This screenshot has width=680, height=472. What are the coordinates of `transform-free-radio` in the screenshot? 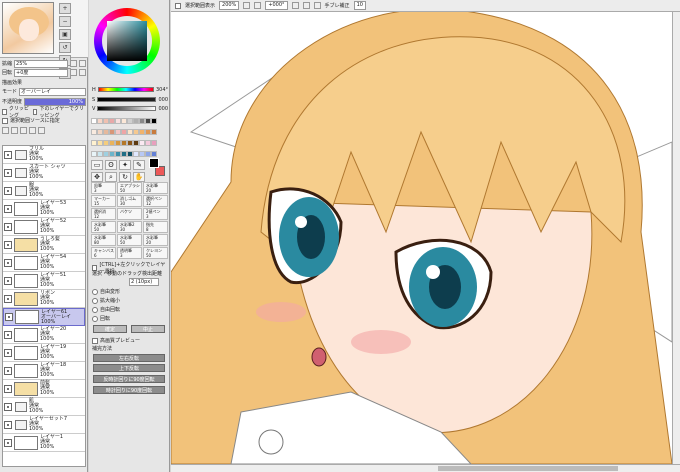 It's located at (95, 291).